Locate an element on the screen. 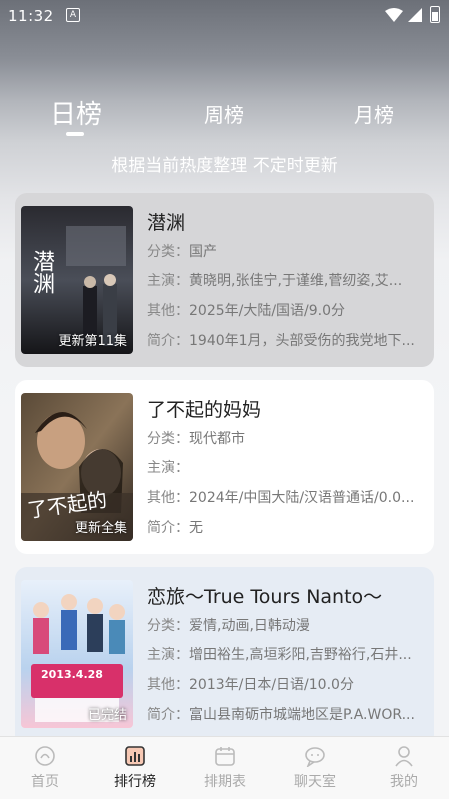 This screenshot has width=449, height=799. tab-daily: 日榜 is located at coordinates (76, 112).